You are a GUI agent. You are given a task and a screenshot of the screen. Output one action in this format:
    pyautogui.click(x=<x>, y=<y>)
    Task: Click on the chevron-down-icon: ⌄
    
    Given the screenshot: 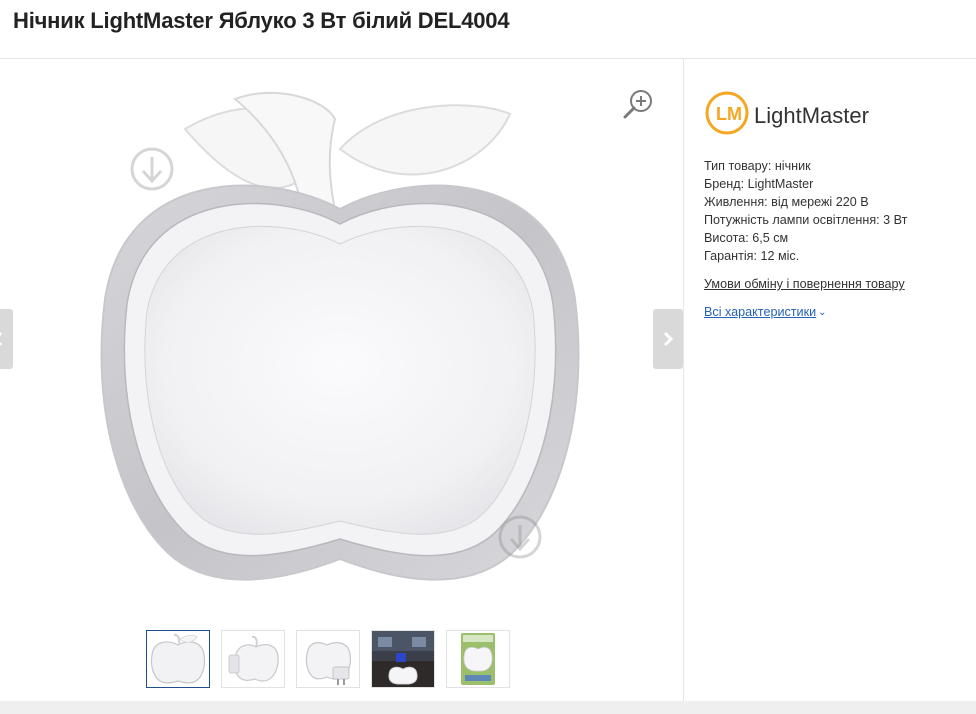 What is the action you would take?
    pyautogui.click(x=822, y=312)
    